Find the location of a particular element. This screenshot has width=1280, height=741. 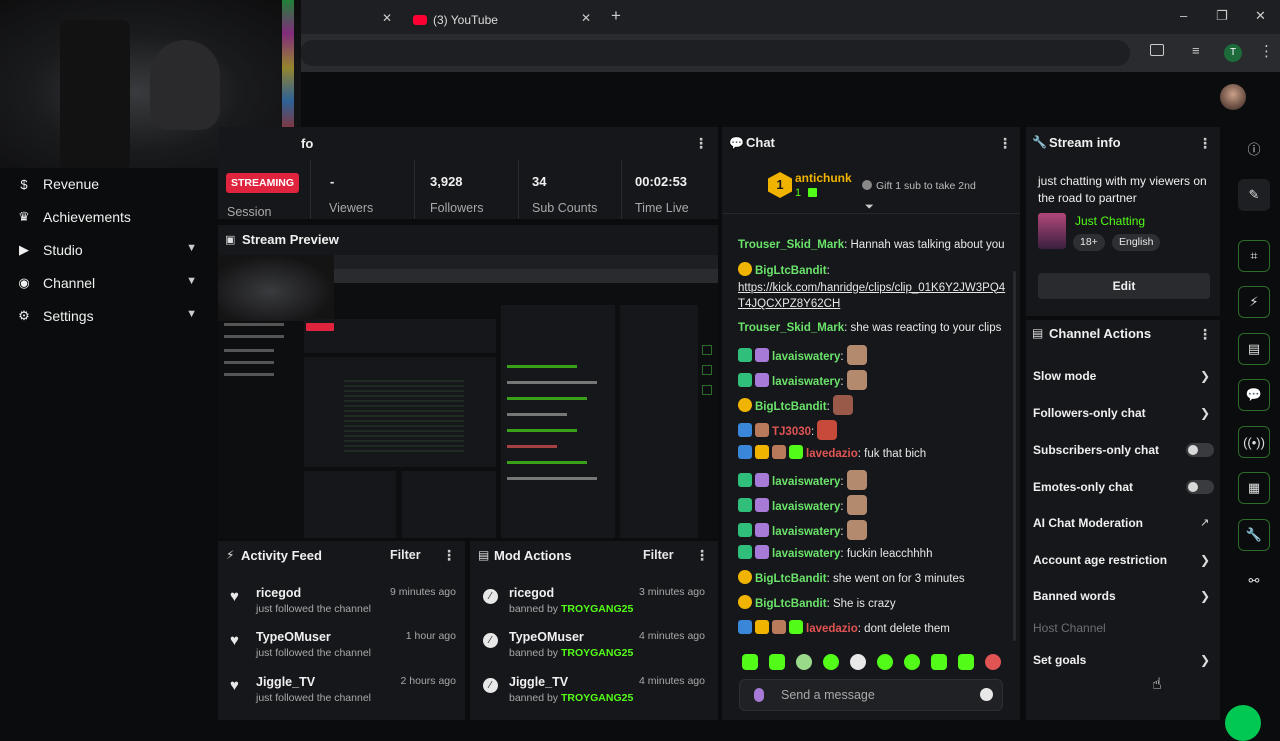

sidebar-item-achievements: ♛ Achievements is located at coordinates (107, 217).